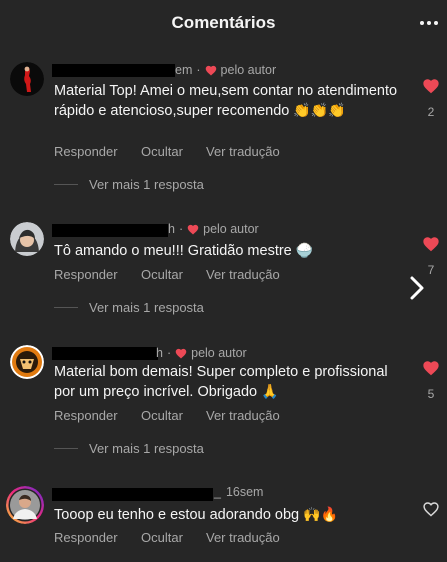 The height and width of the screenshot is (562, 447). I want to click on more-options-icon, so click(429, 23).